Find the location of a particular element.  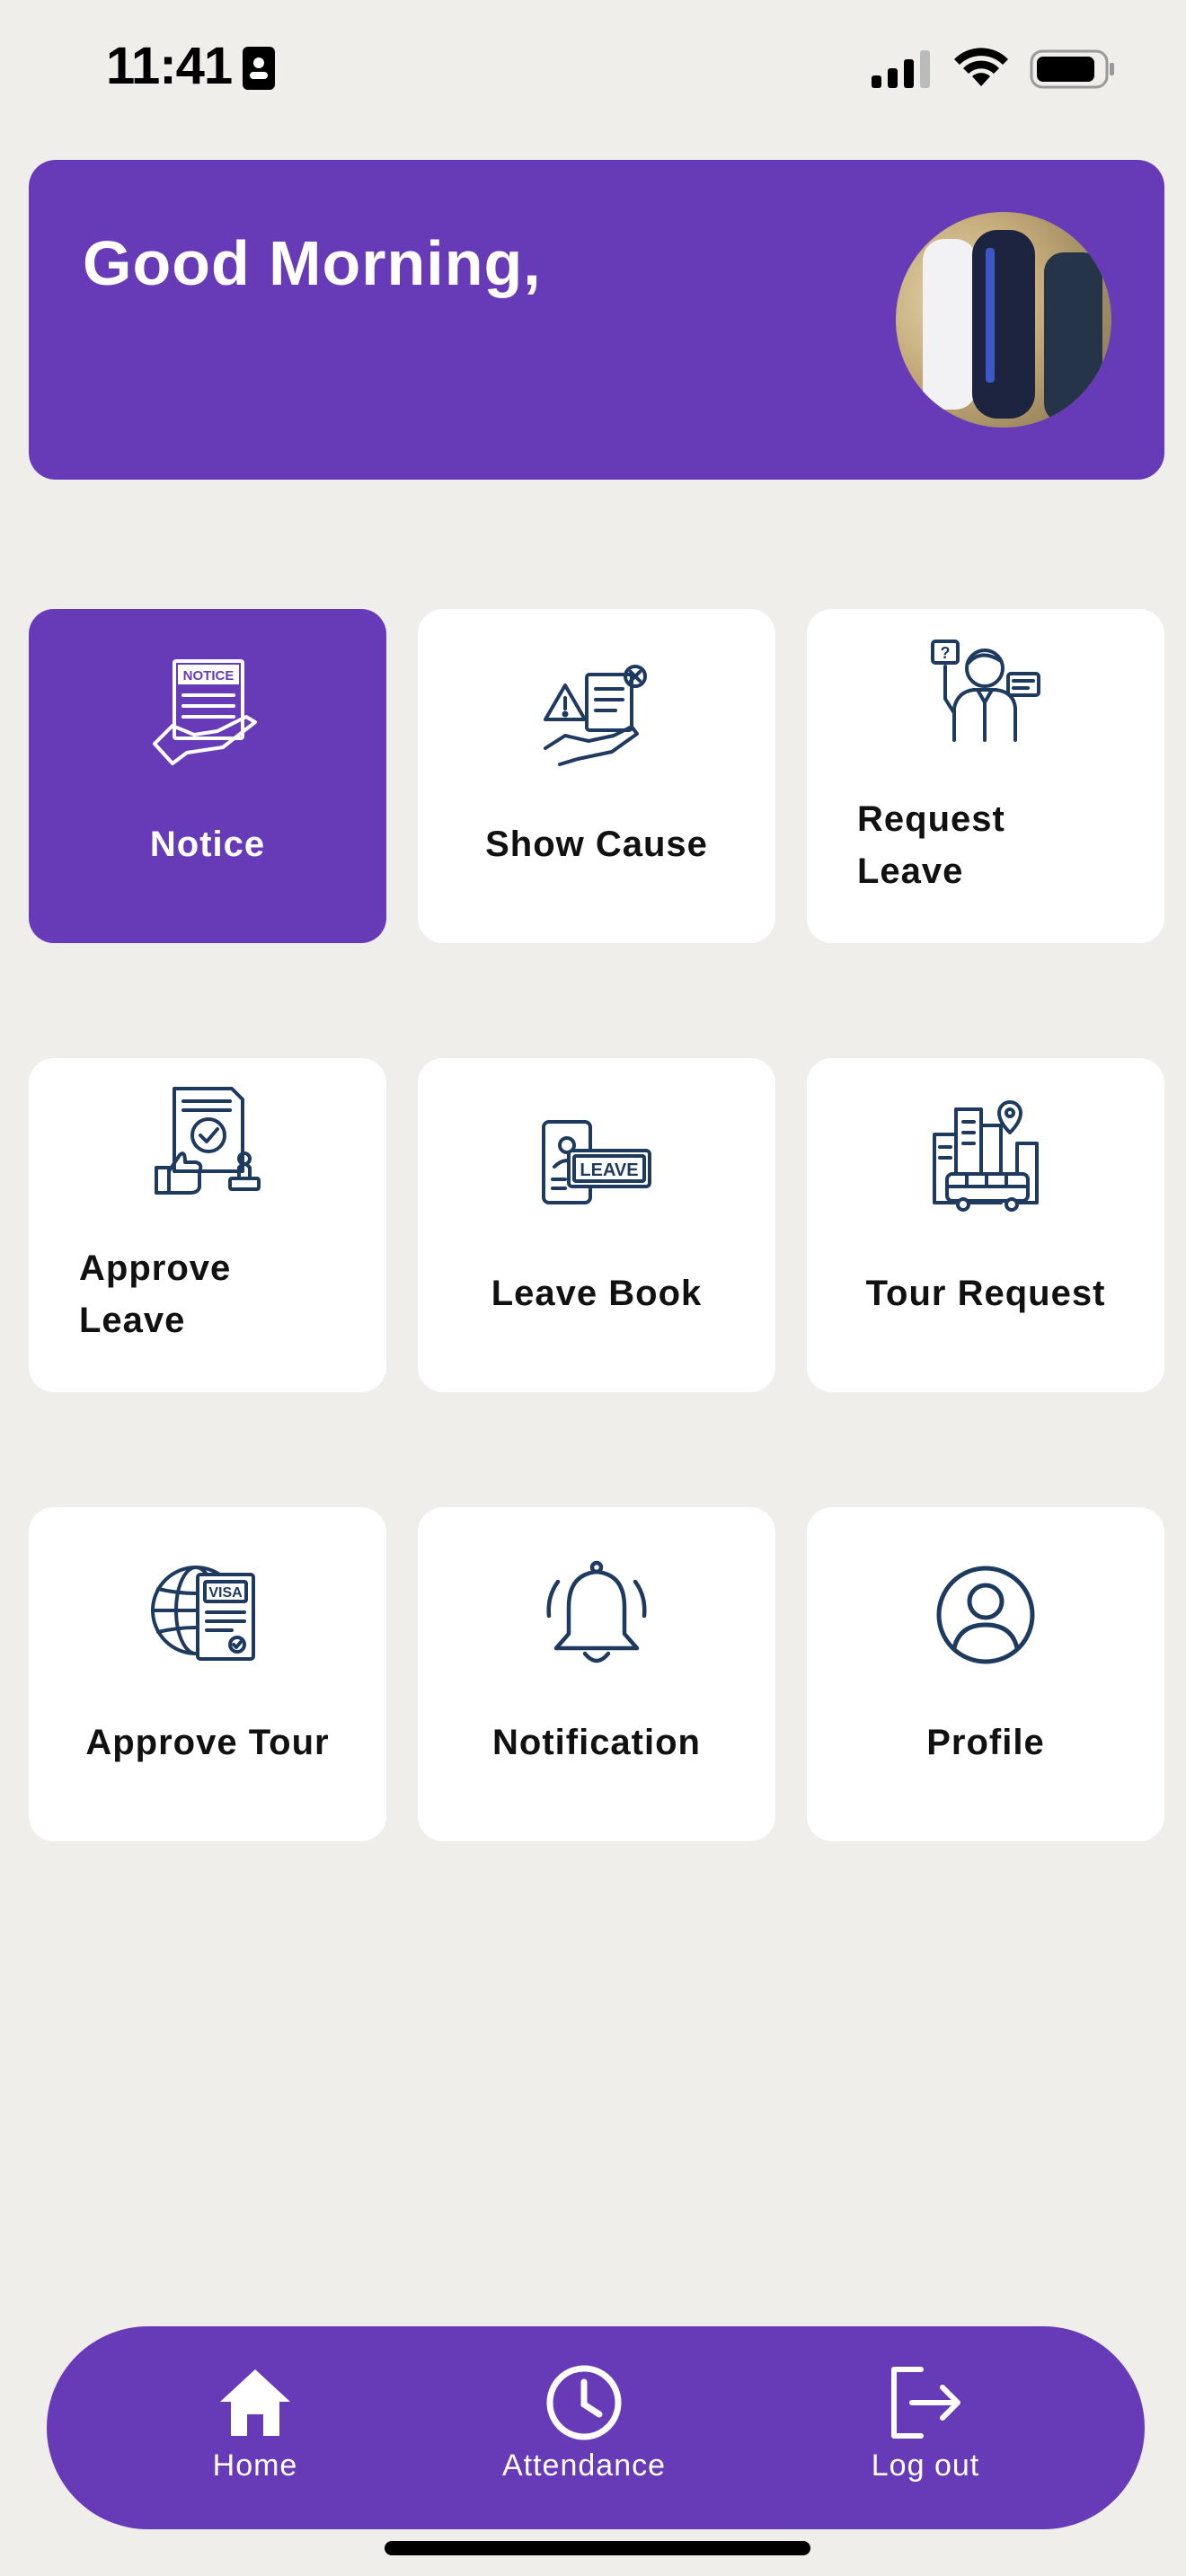

tile-approve-leave: Approve Leave is located at coordinates (207, 1225).